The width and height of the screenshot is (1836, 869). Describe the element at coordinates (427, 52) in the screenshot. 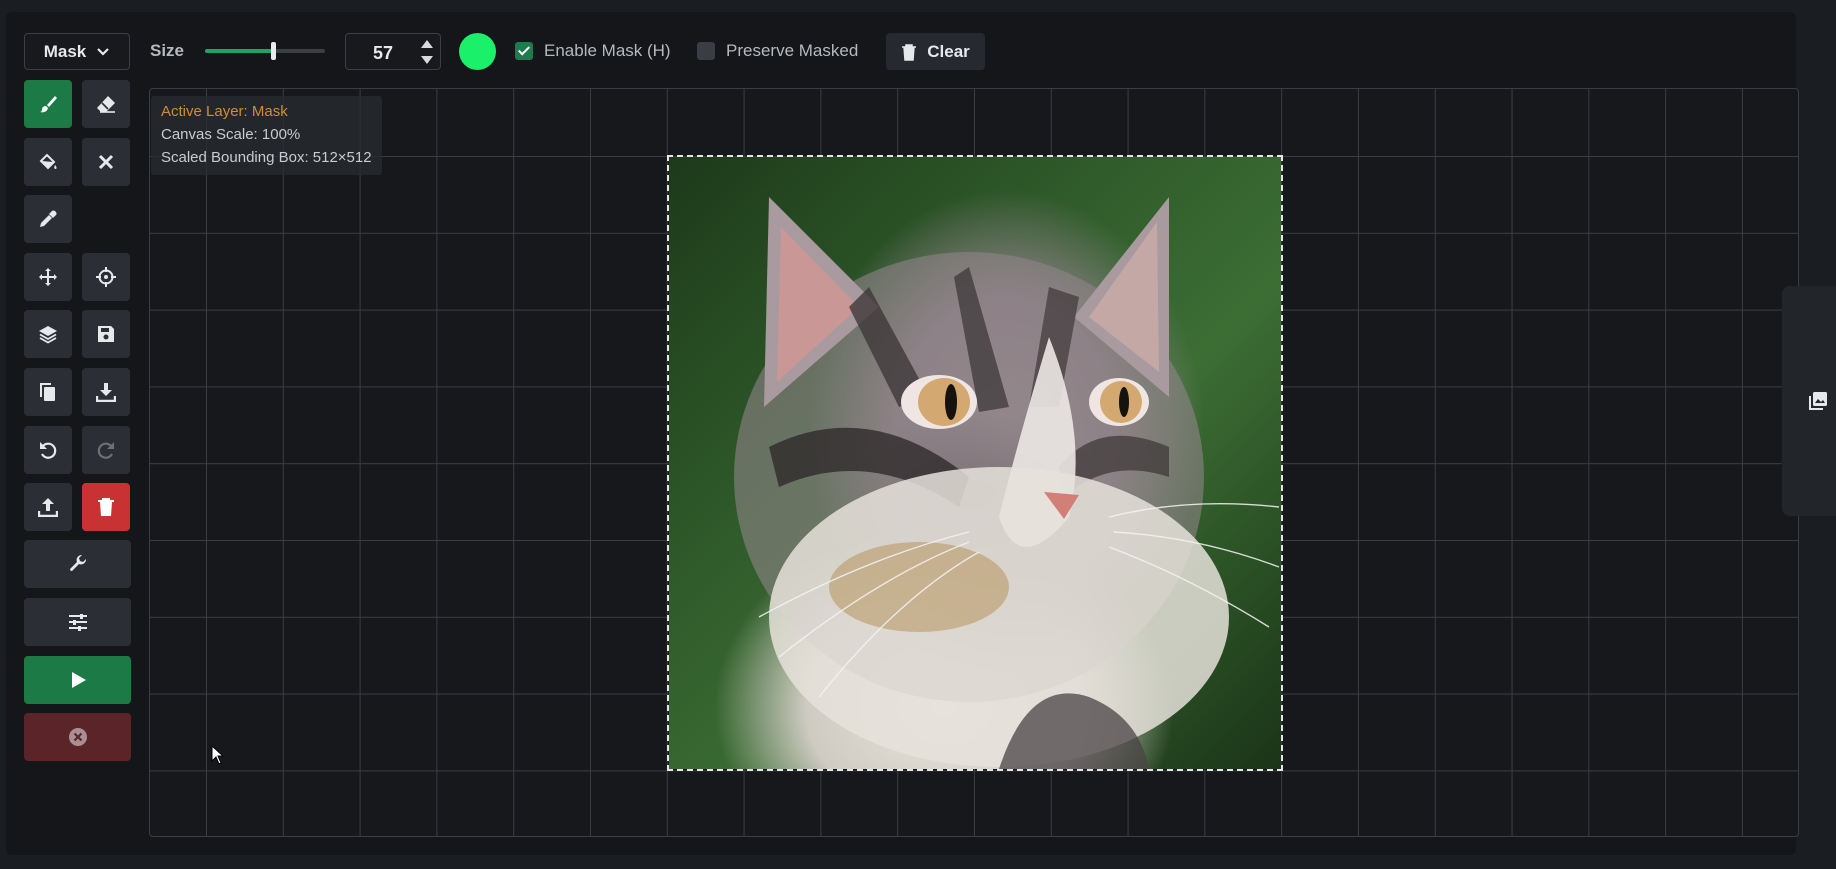

I see `size-stepper` at that location.